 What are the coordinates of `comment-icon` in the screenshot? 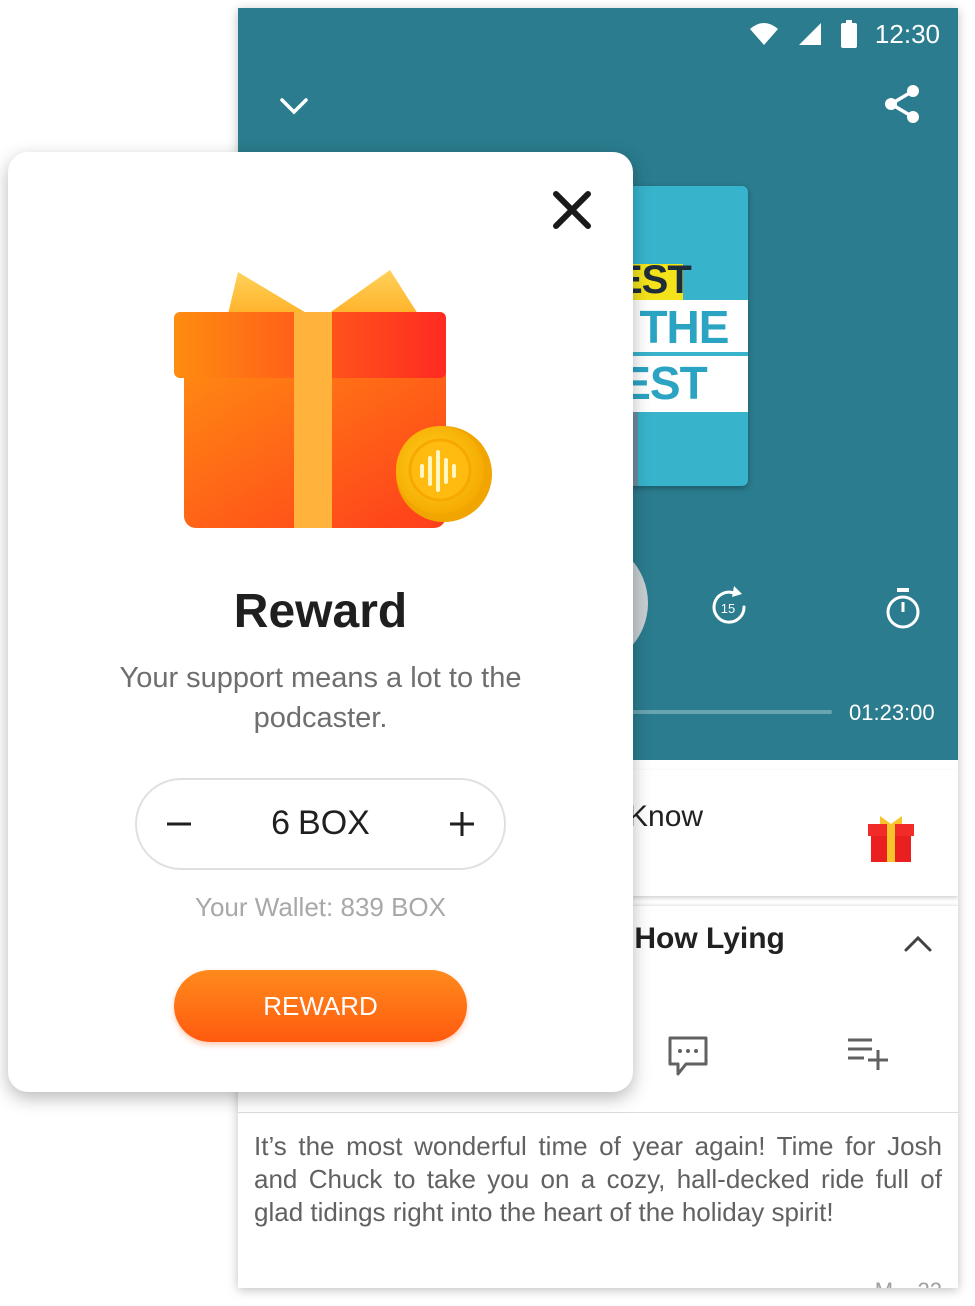 It's located at (688, 1056).